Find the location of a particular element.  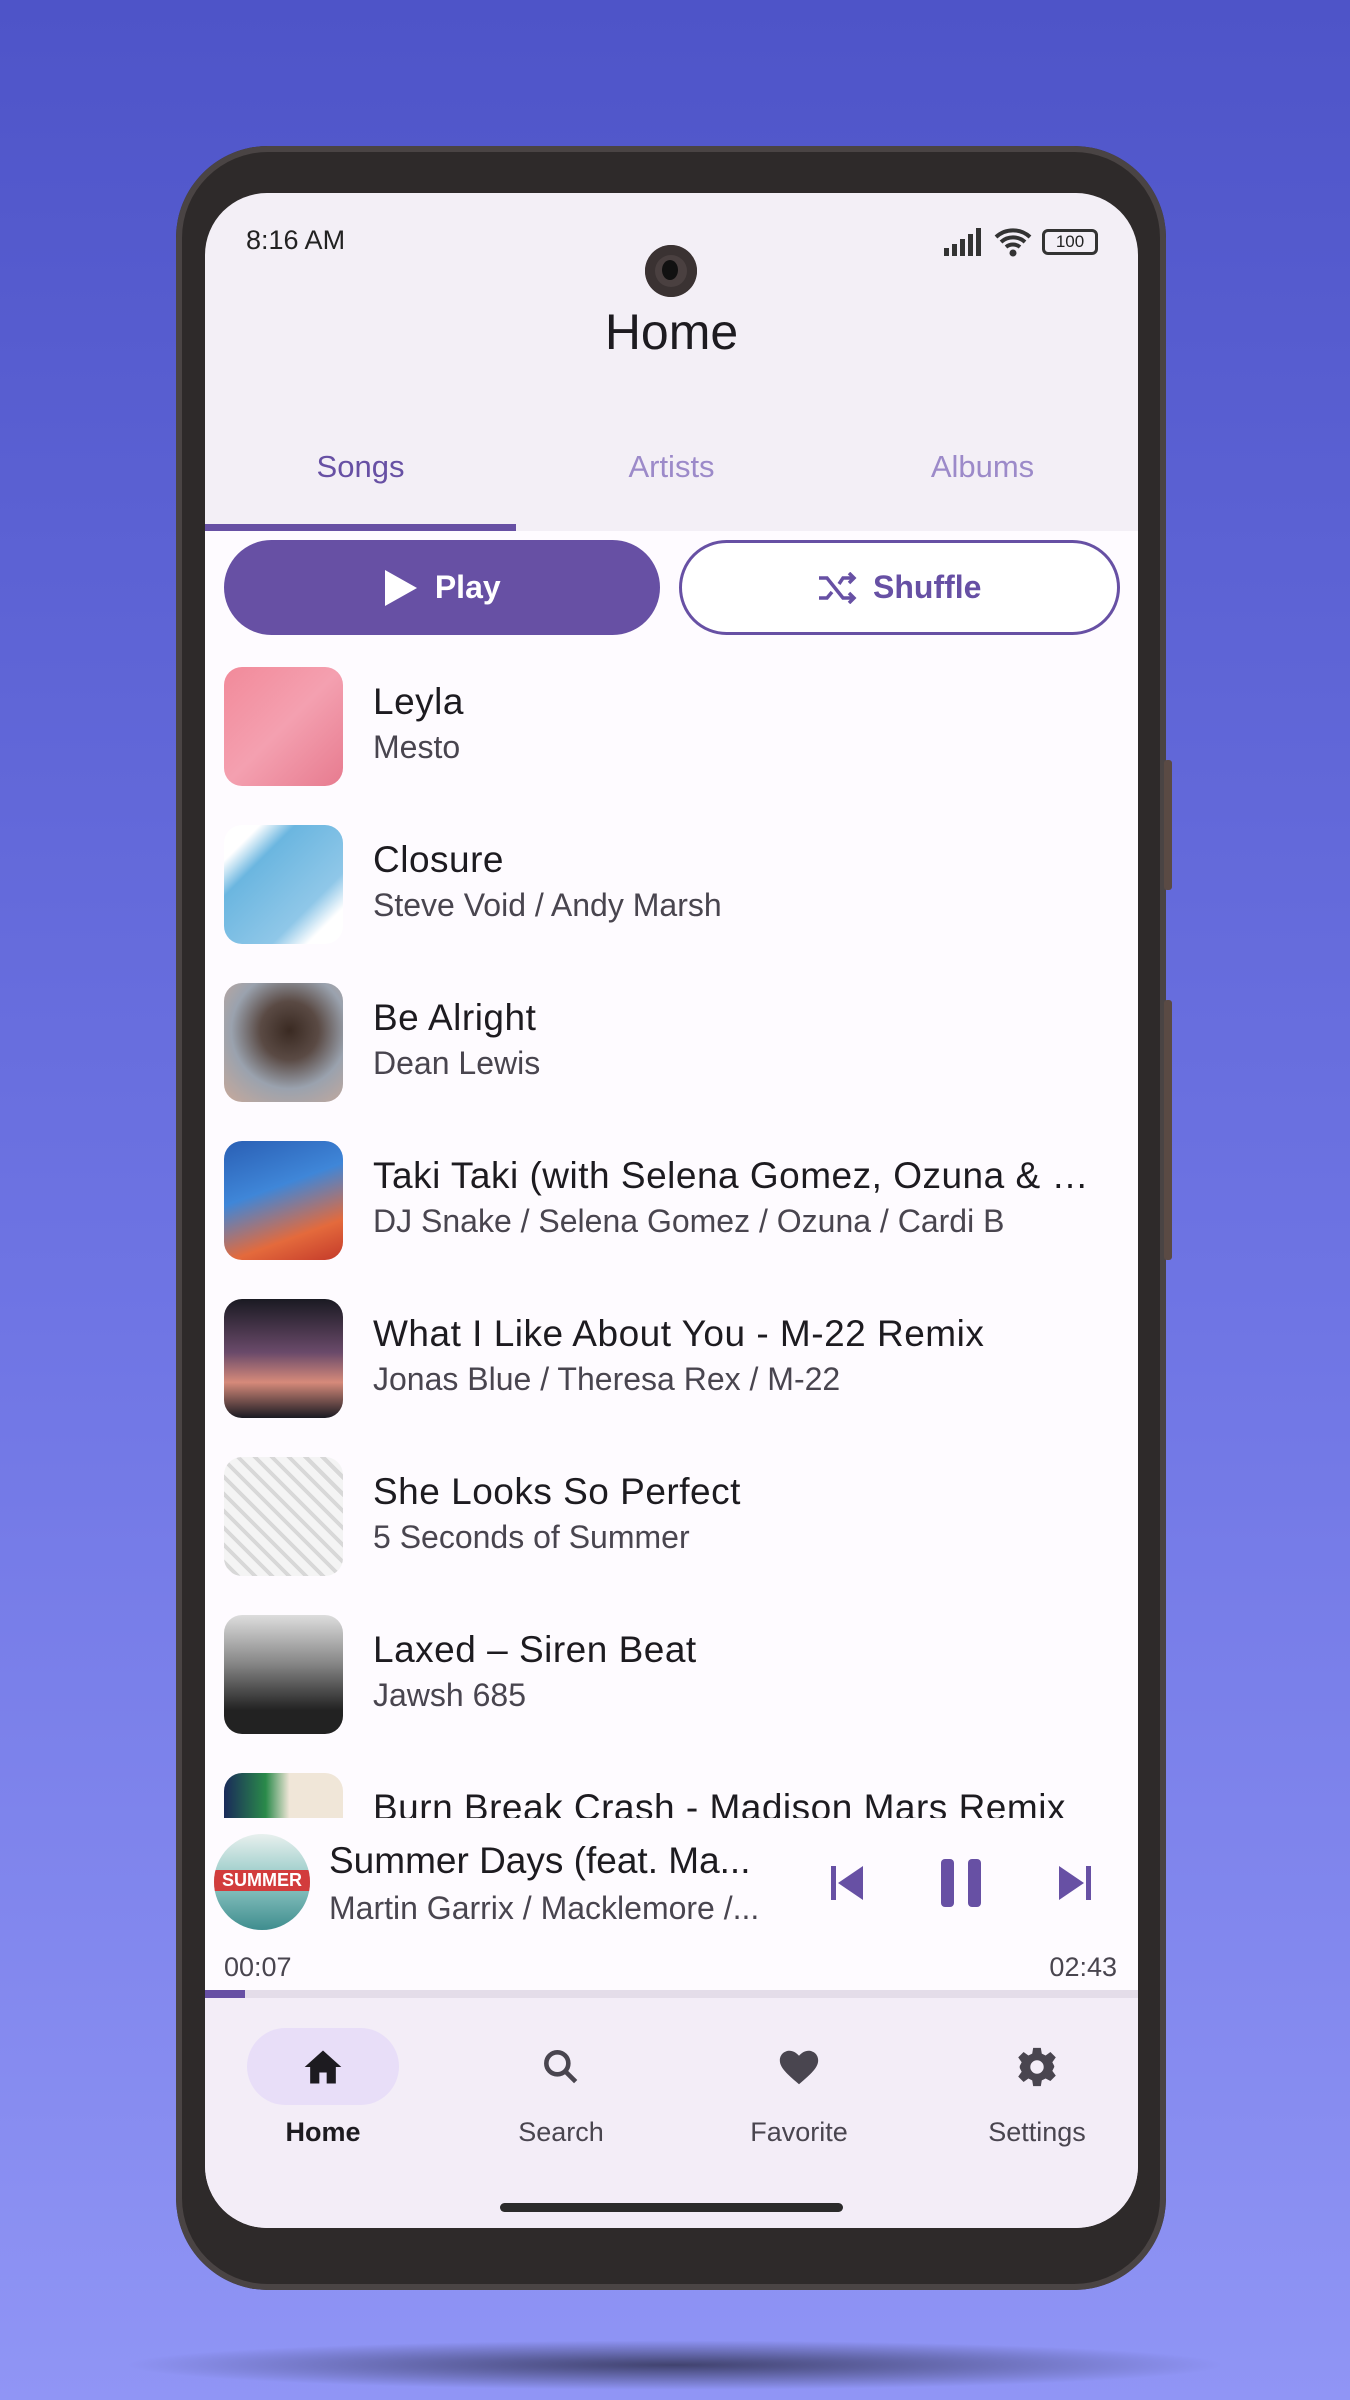

tab-songs: Songs is located at coordinates (360, 486).